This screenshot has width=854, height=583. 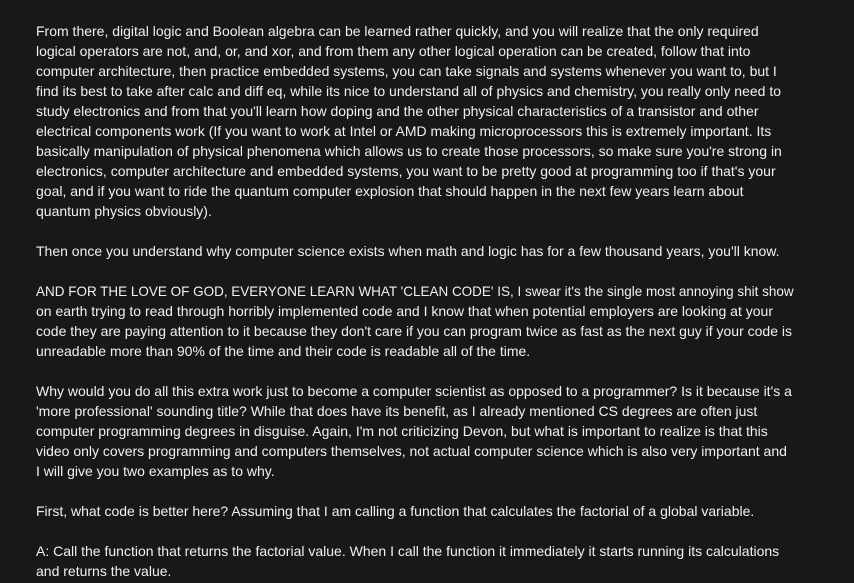 I want to click on comment-text-line: and returns the value., so click(x=104, y=571).